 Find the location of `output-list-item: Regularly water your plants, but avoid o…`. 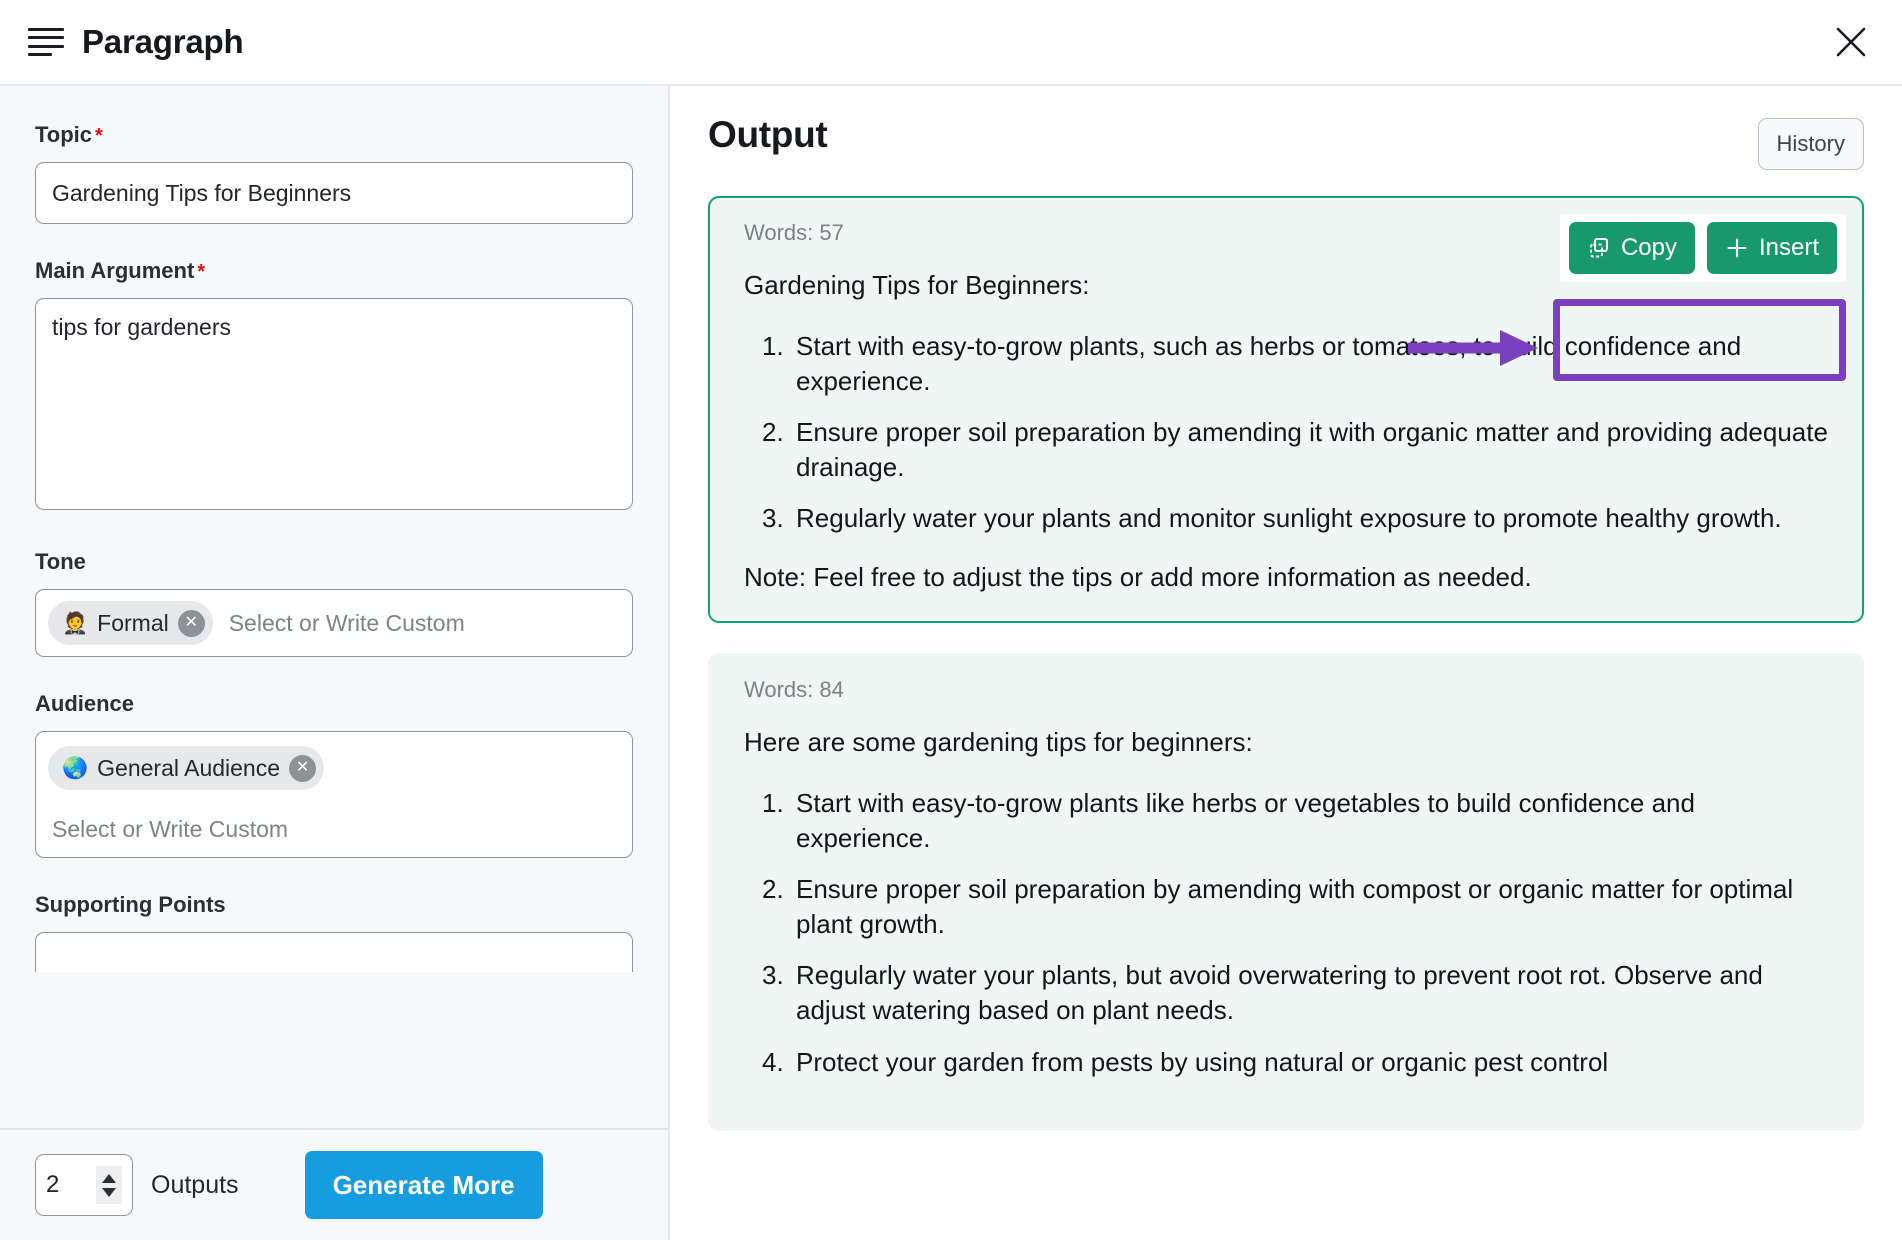

output-list-item: Regularly water your plants, but avoid o… is located at coordinates (1262, 992).